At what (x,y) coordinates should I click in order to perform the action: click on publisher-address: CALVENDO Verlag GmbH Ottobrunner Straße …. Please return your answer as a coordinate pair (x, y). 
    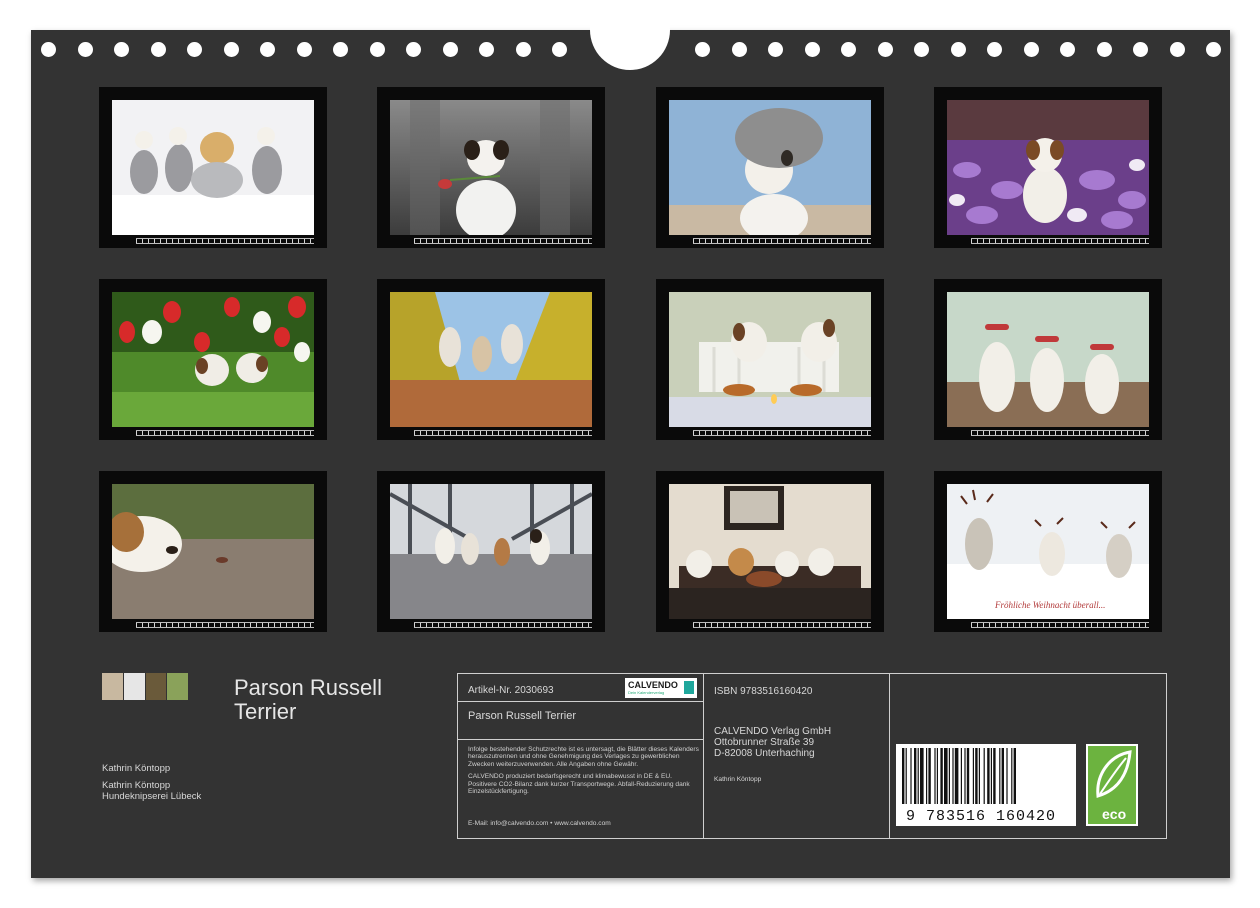
    Looking at the image, I should click on (772, 742).